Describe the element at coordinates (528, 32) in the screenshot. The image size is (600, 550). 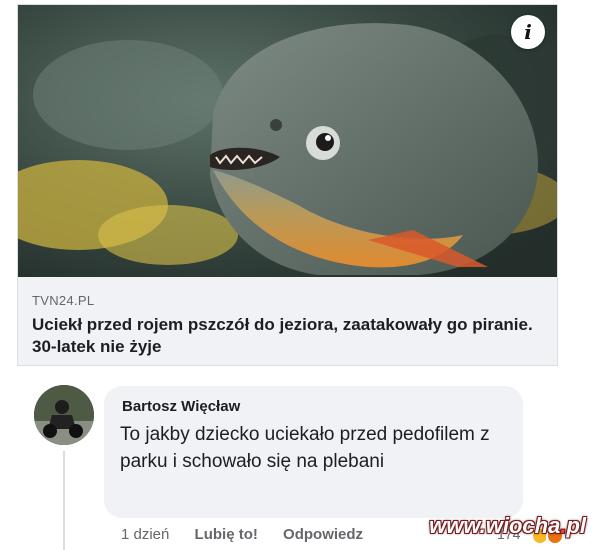
I see `info-icon: i` at that location.